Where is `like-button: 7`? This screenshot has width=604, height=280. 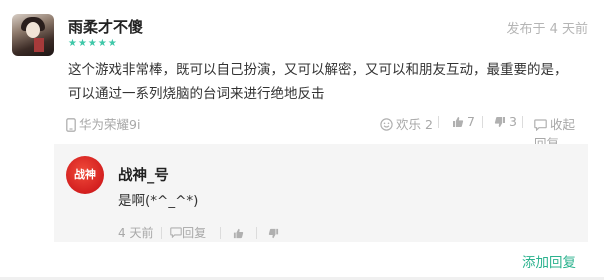
like-button: 7 is located at coordinates (463, 121).